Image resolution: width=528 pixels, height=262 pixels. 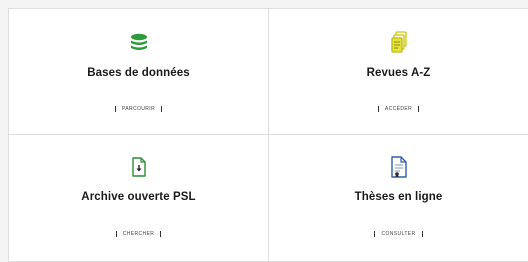 I want to click on tile-action: CONSULTER, so click(x=398, y=234).